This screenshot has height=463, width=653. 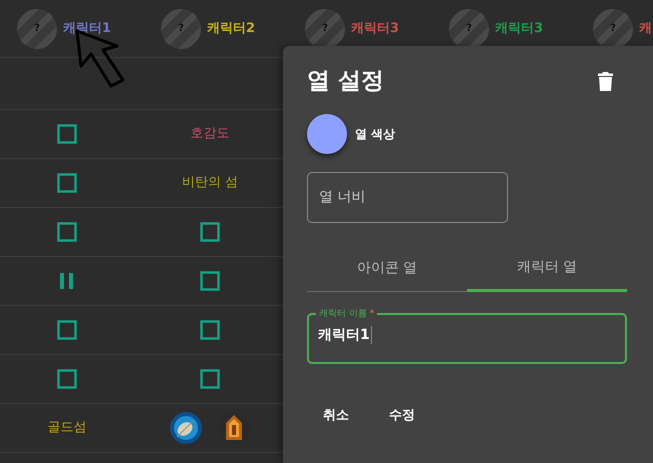 What do you see at coordinates (547, 269) in the screenshot?
I see `tab: 캐릭터 열` at bounding box center [547, 269].